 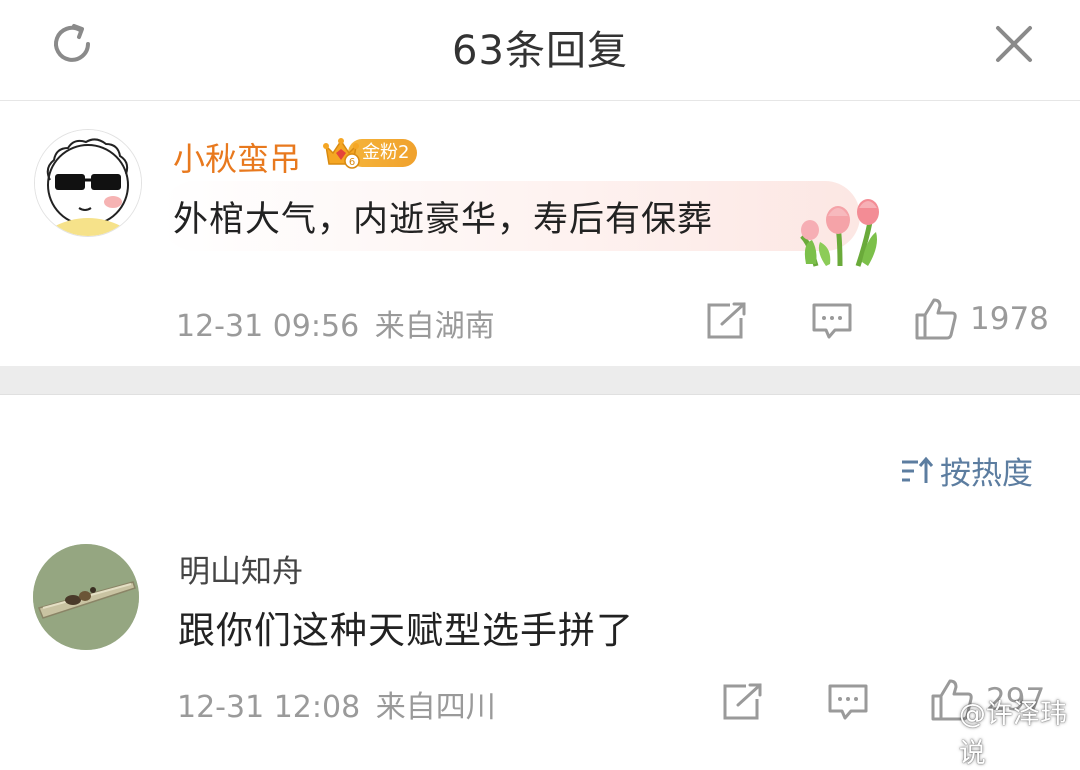 I want to click on weibo-watermark: @许泽玮说, so click(x=1004, y=731).